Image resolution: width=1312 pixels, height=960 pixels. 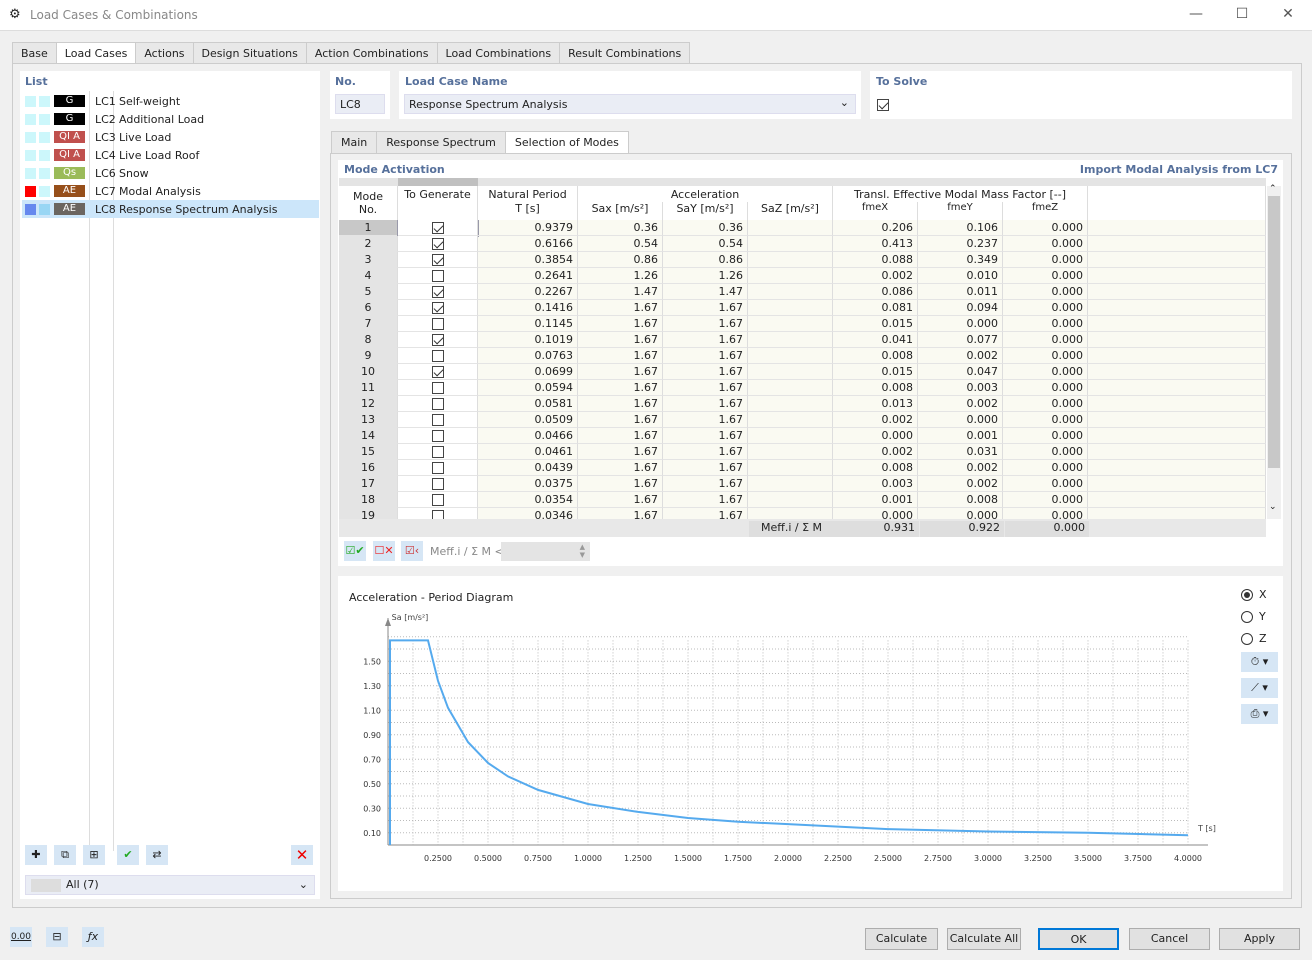 I want to click on maximize-button: ☐, so click(x=1242, y=16).